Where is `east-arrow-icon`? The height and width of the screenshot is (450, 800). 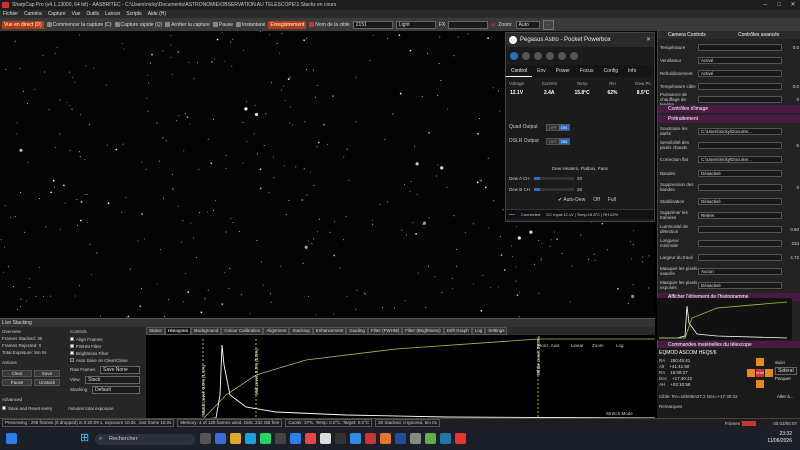
east-arrow-icon is located at coordinates (769, 373).